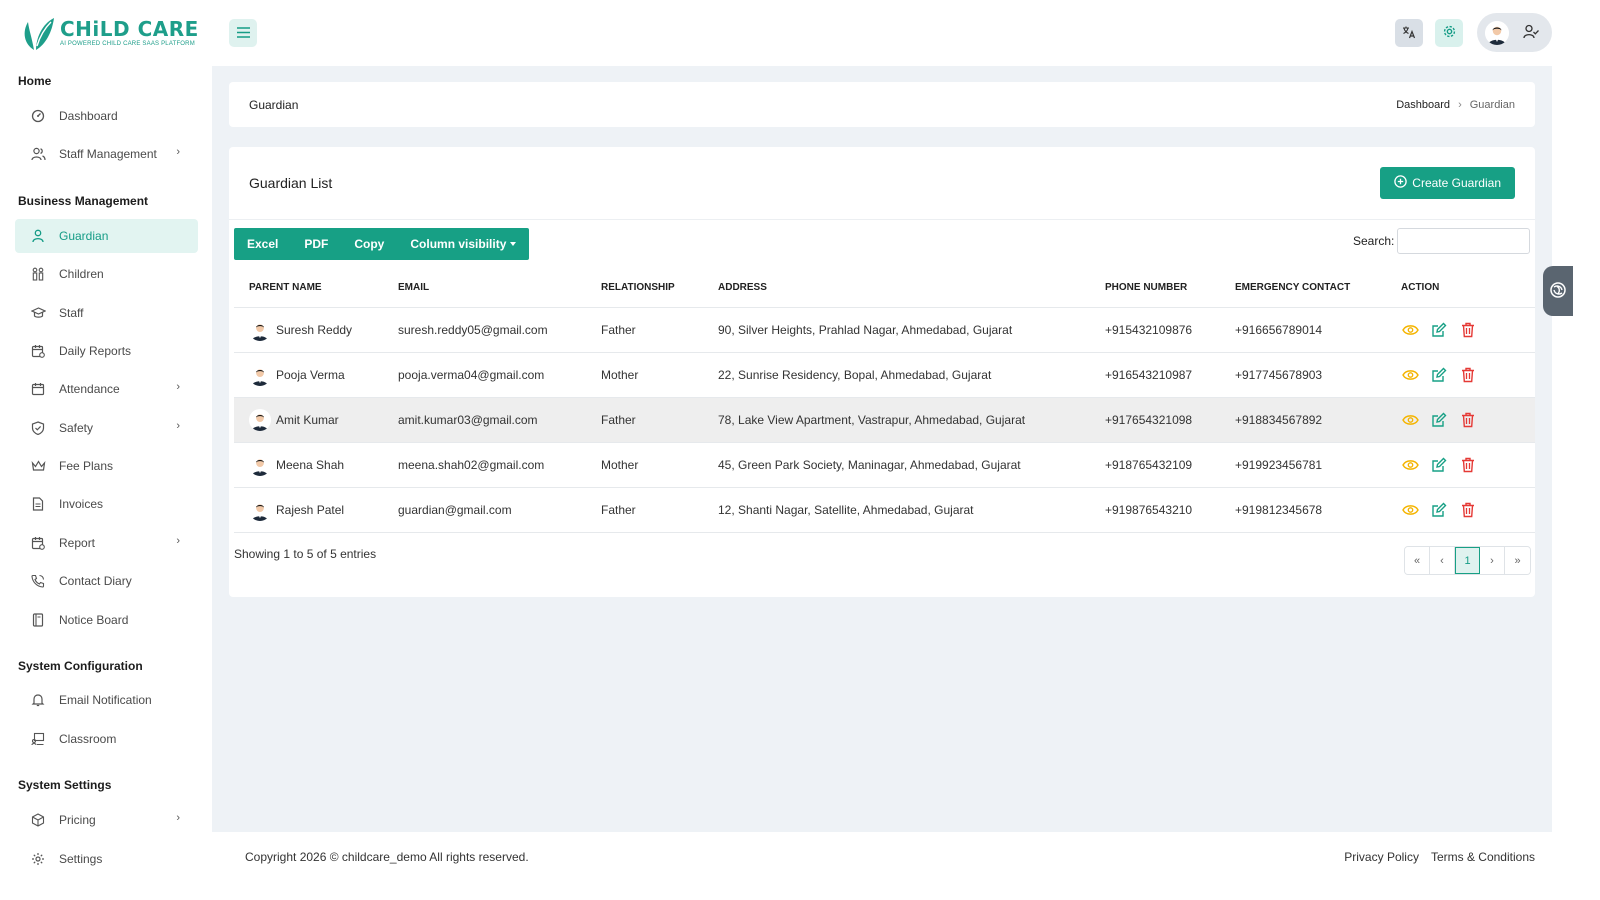  What do you see at coordinates (1467, 560) in the screenshot?
I see `page-1-button: 1` at bounding box center [1467, 560].